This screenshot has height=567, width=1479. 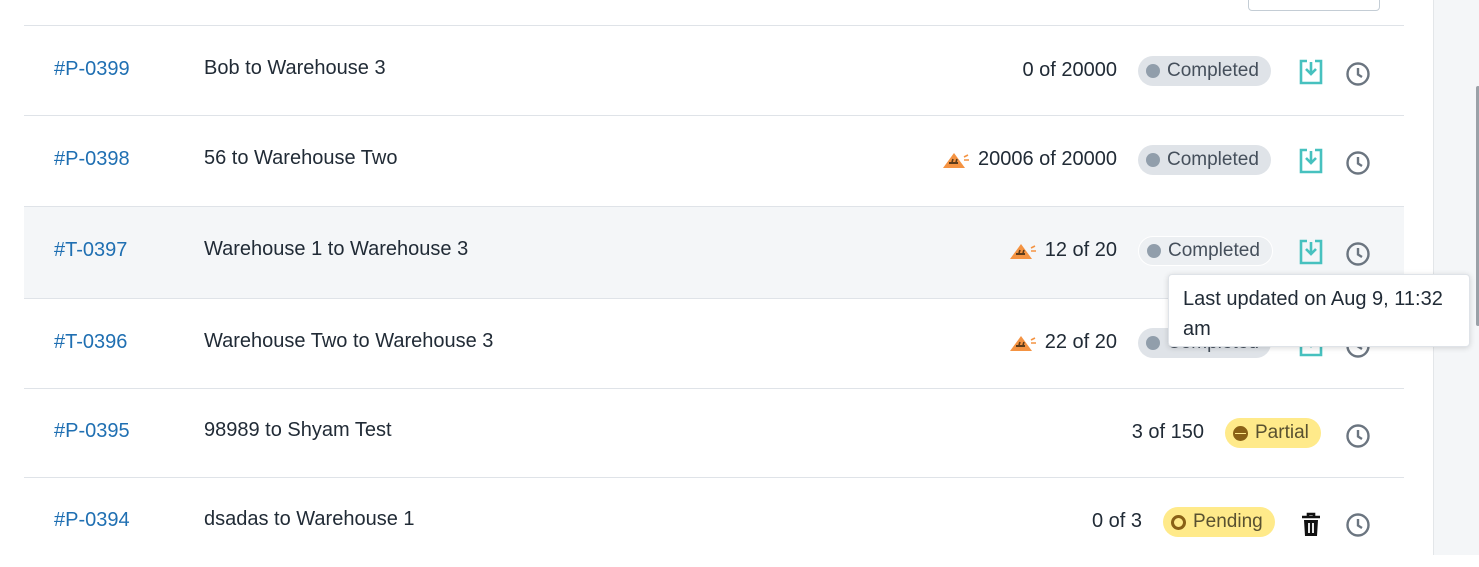 I want to click on quantity-cell: 0 of 3, so click(x=1117, y=521).